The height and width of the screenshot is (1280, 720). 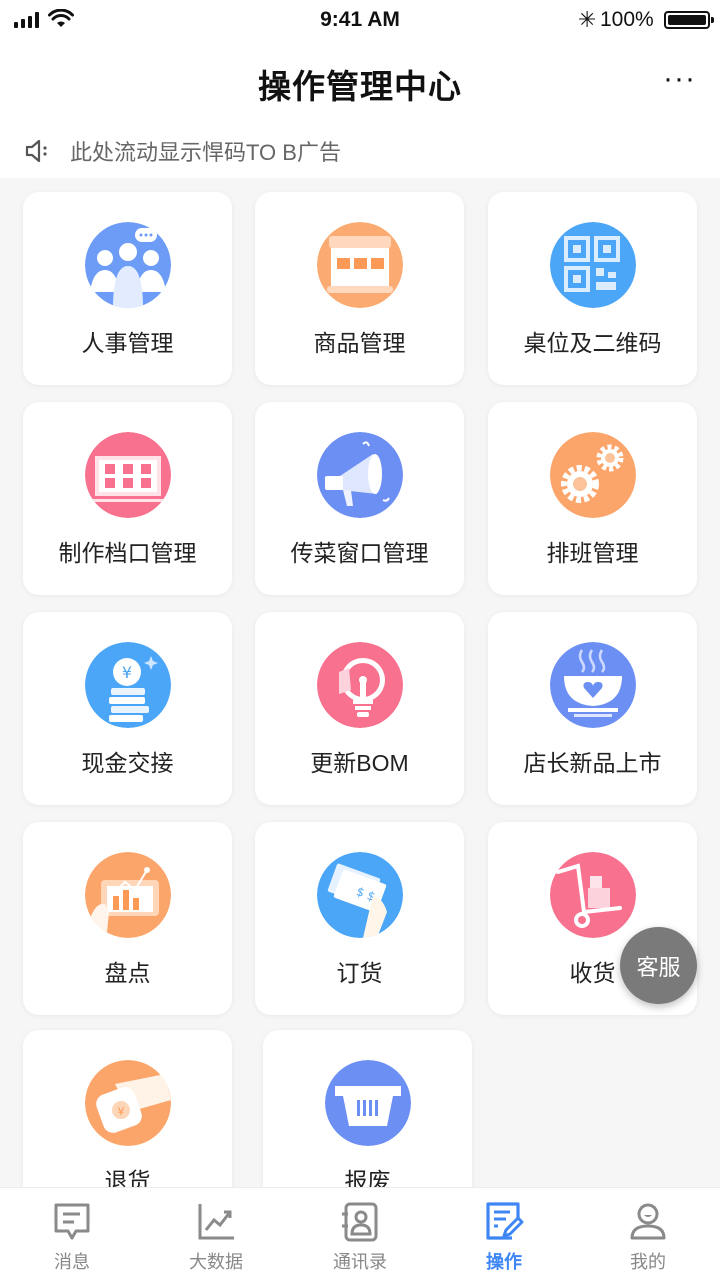 I want to click on tab-label: 消息, so click(x=72, y=1262).